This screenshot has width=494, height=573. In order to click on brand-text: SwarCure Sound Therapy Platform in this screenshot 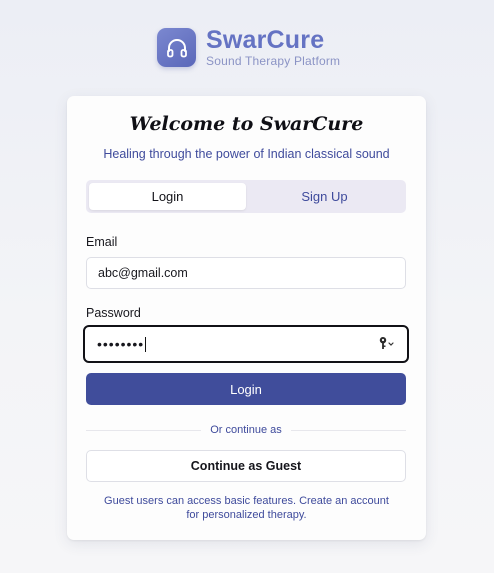, I will do `click(273, 47)`.